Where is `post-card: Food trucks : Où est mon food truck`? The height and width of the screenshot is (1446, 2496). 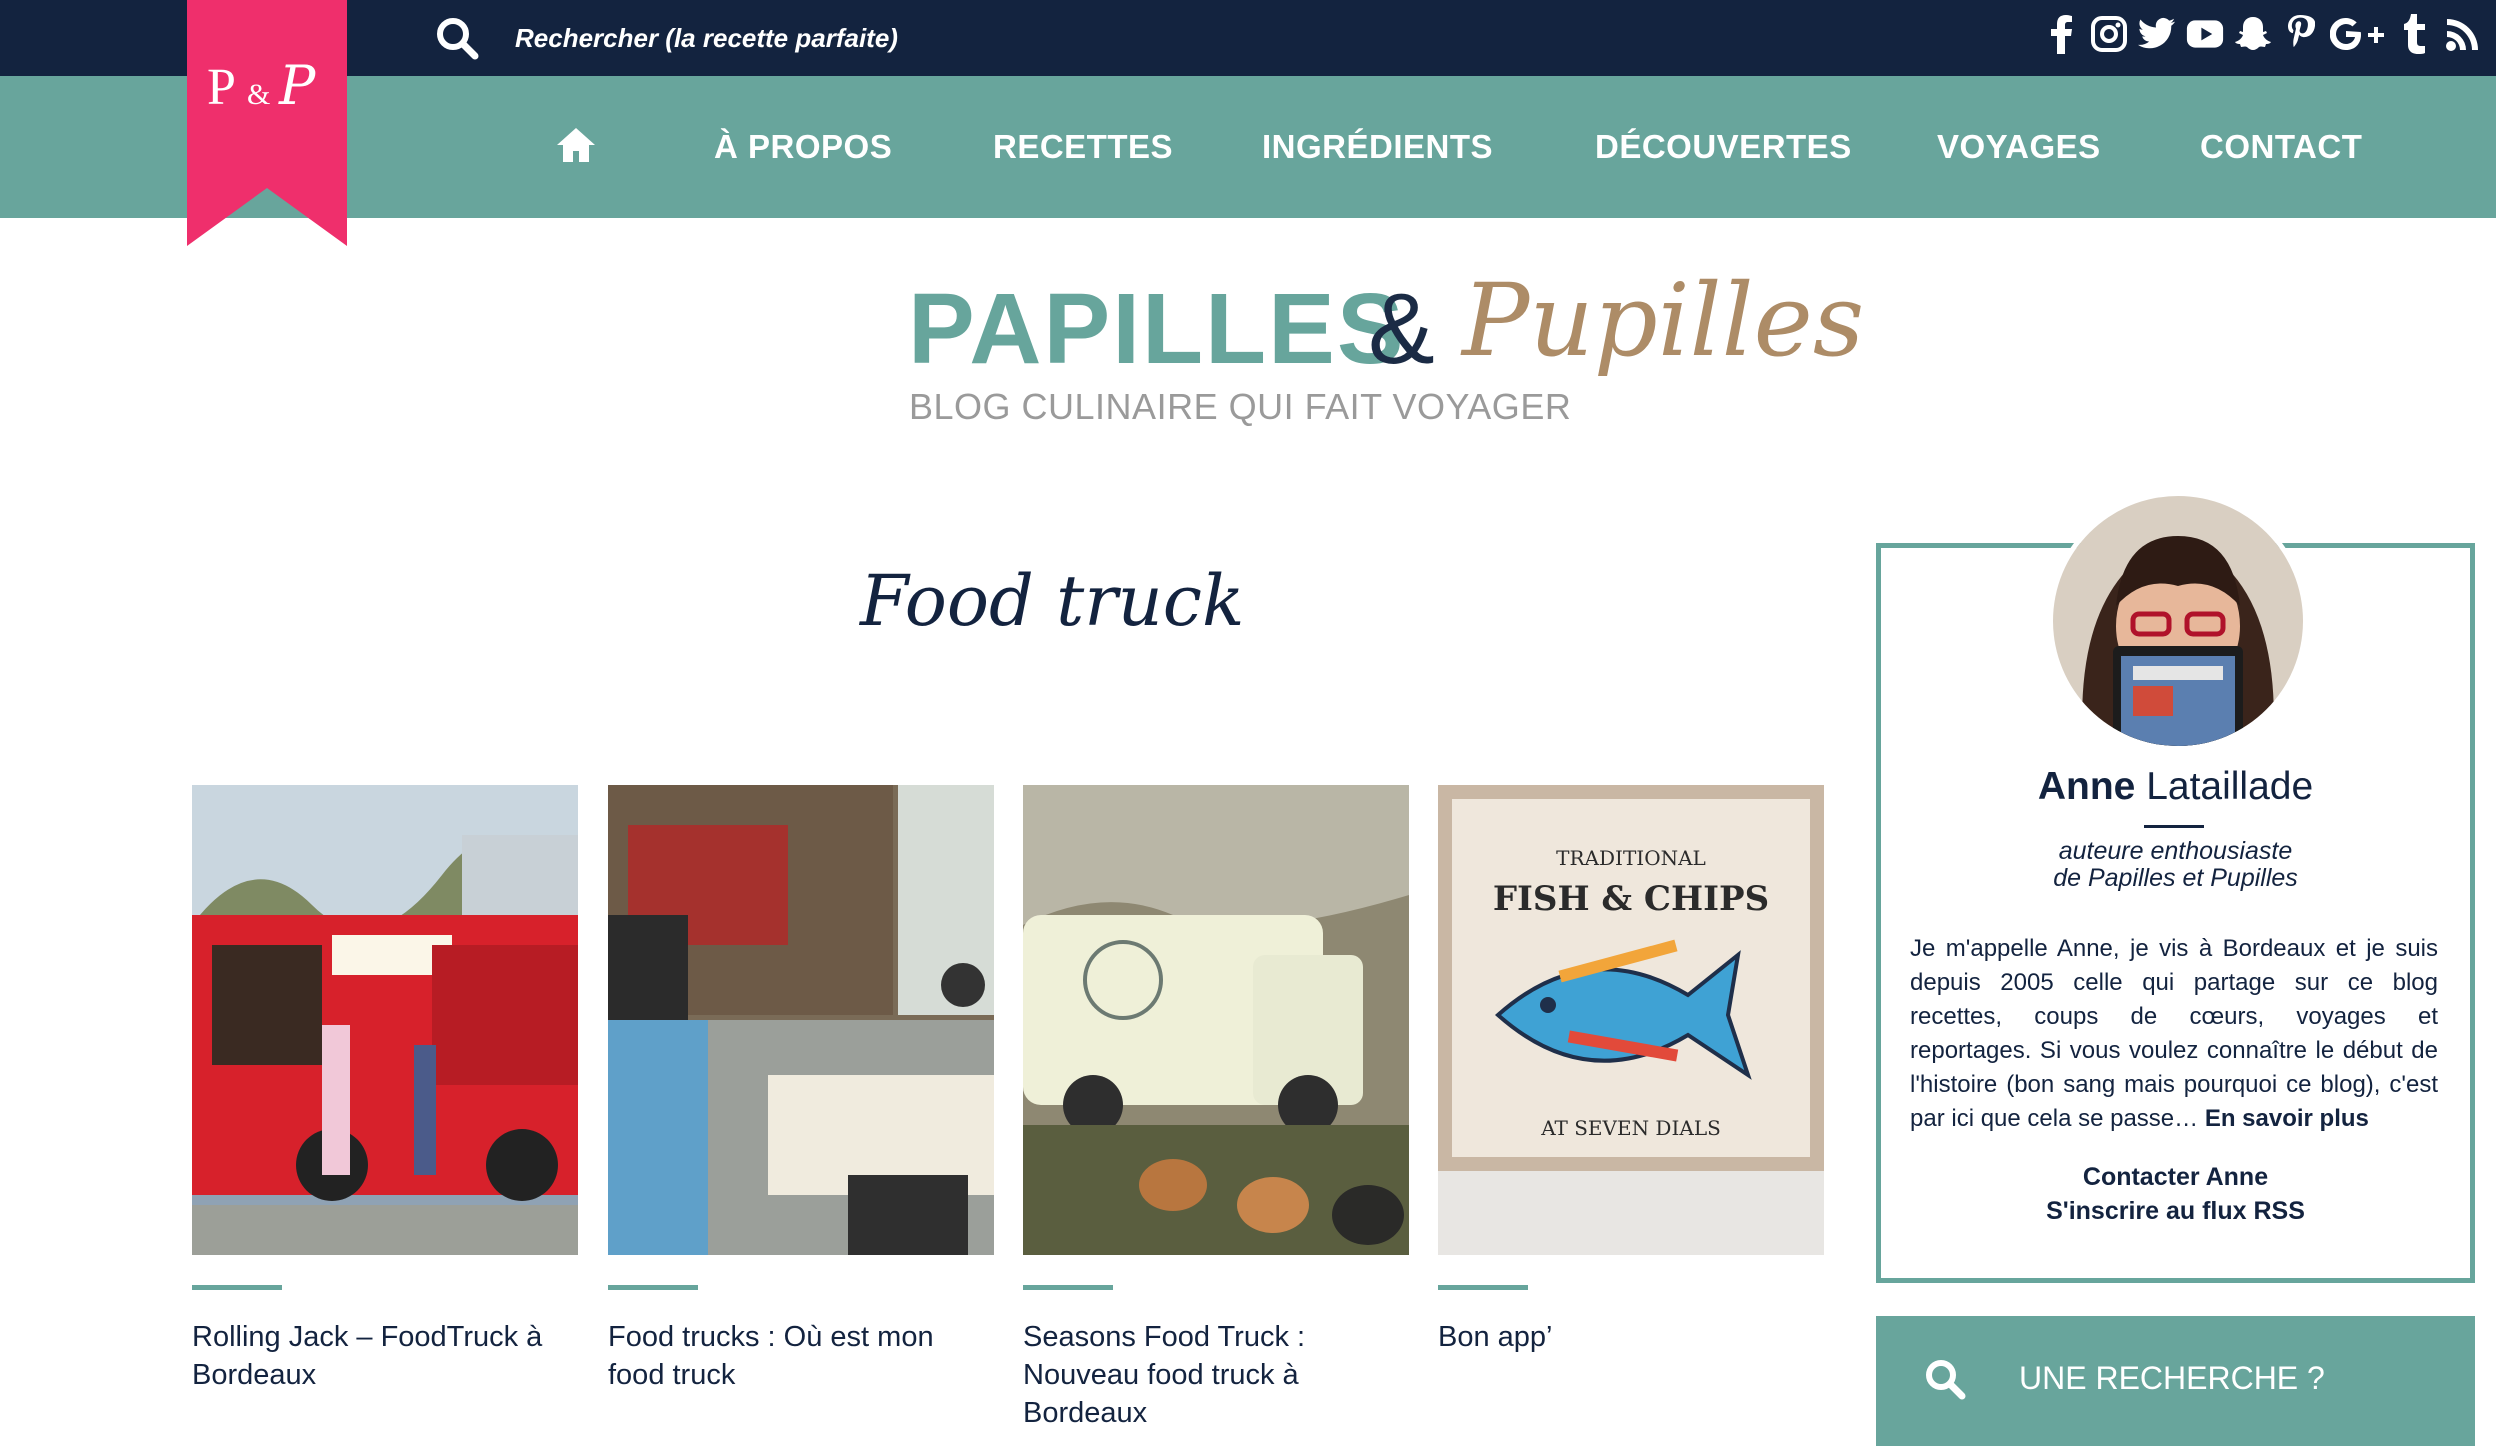
post-card: Food trucks : Où est mon food truck is located at coordinates (801, 1089).